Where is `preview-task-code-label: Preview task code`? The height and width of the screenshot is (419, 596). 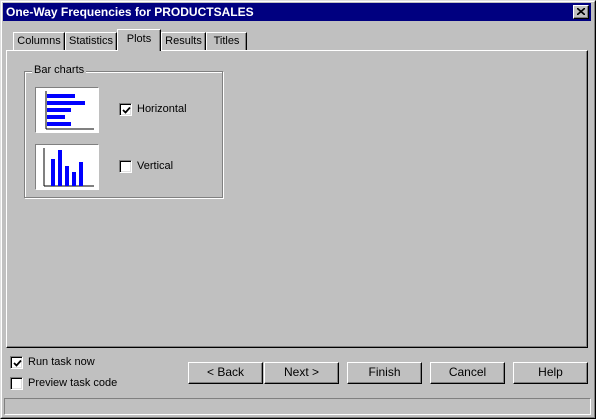 preview-task-code-label: Preview task code is located at coordinates (72, 383).